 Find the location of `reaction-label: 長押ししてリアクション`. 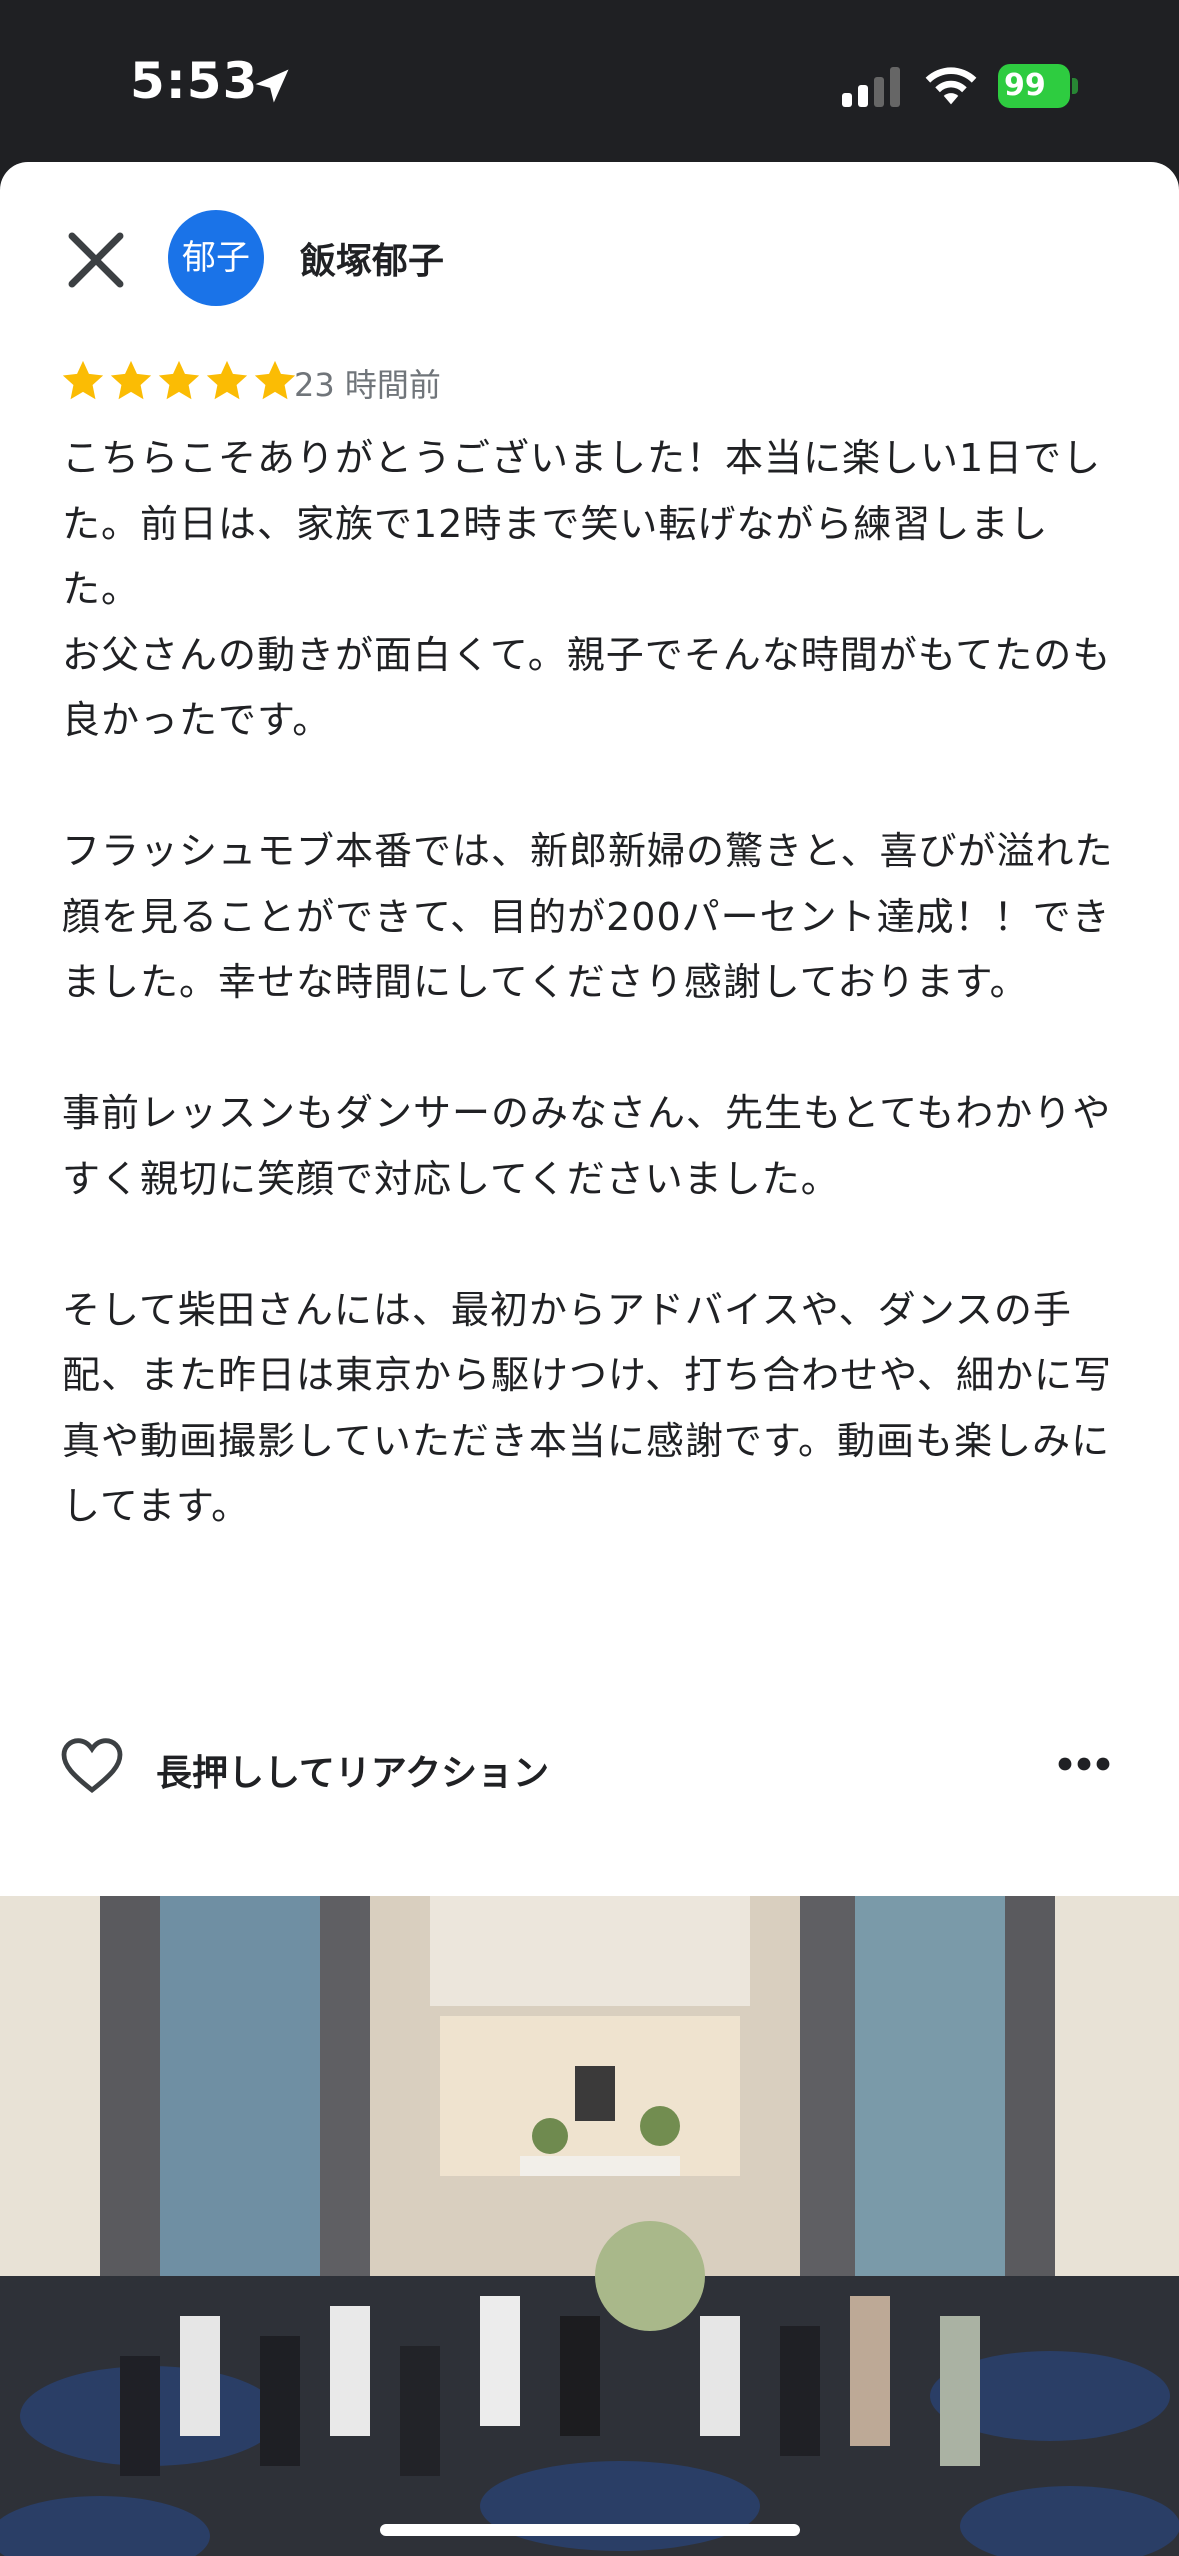

reaction-label: 長押ししてリアクション is located at coordinates (352, 1770).